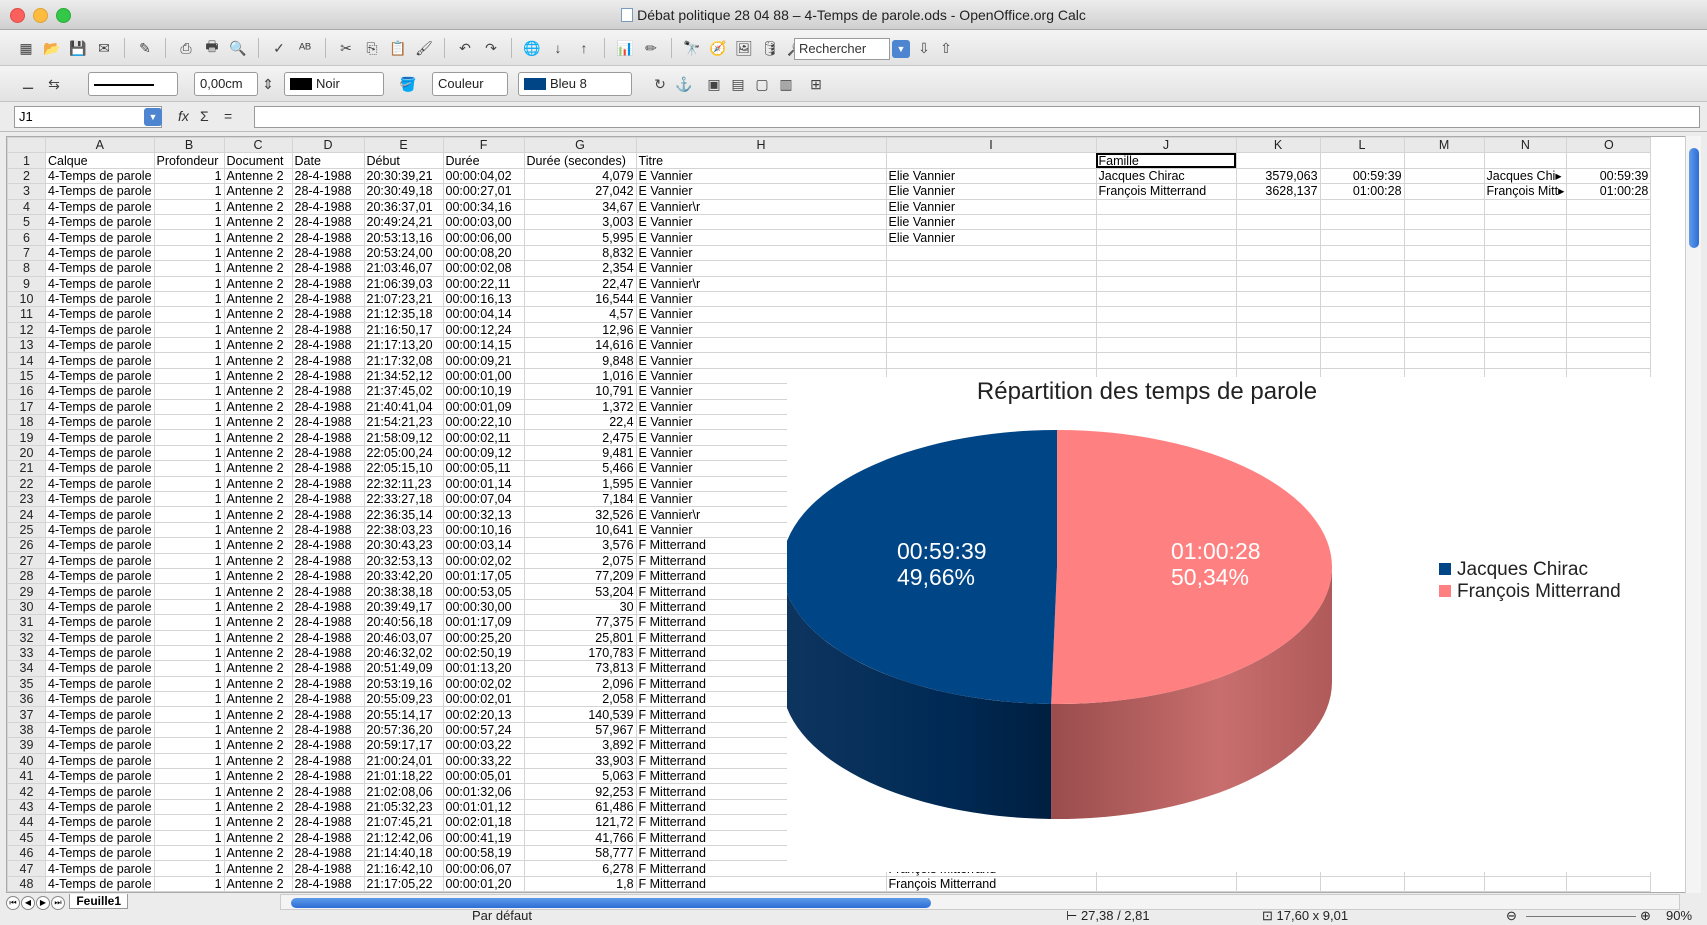 The image size is (1707, 925). Describe the element at coordinates (946, 48) in the screenshot. I see `find-previous-icon: ⇧` at that location.